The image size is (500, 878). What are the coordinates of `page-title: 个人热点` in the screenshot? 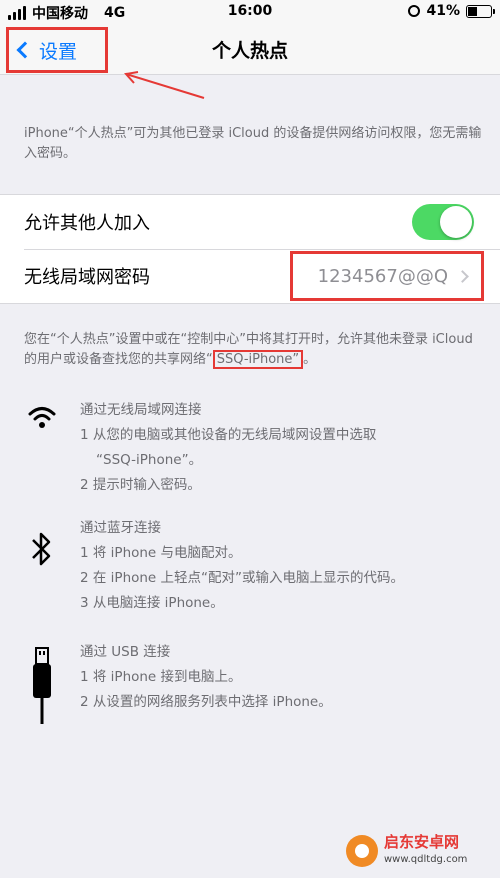 It's located at (249, 51).